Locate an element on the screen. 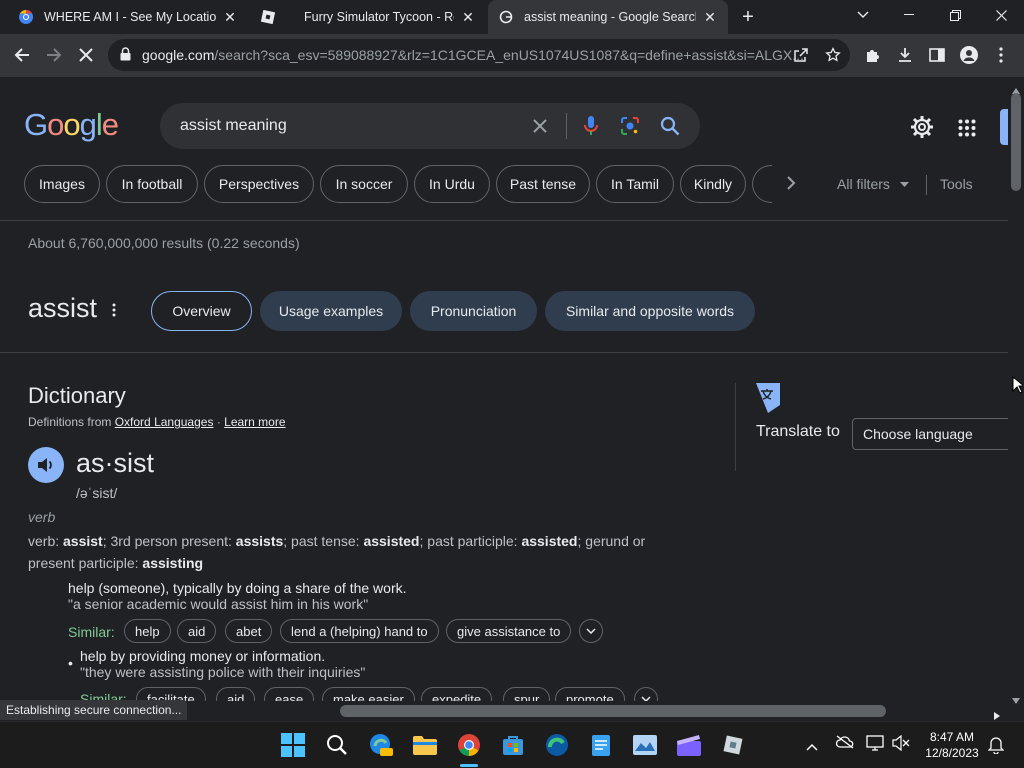 This screenshot has height=768, width=1024. chip-in-tamil: In Tamil is located at coordinates (635, 184).